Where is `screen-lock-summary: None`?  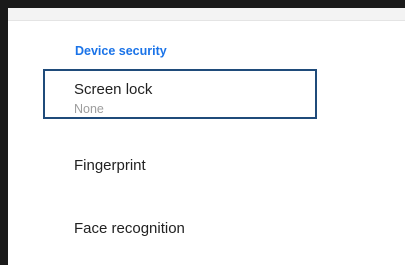
screen-lock-summary: None is located at coordinates (89, 109).